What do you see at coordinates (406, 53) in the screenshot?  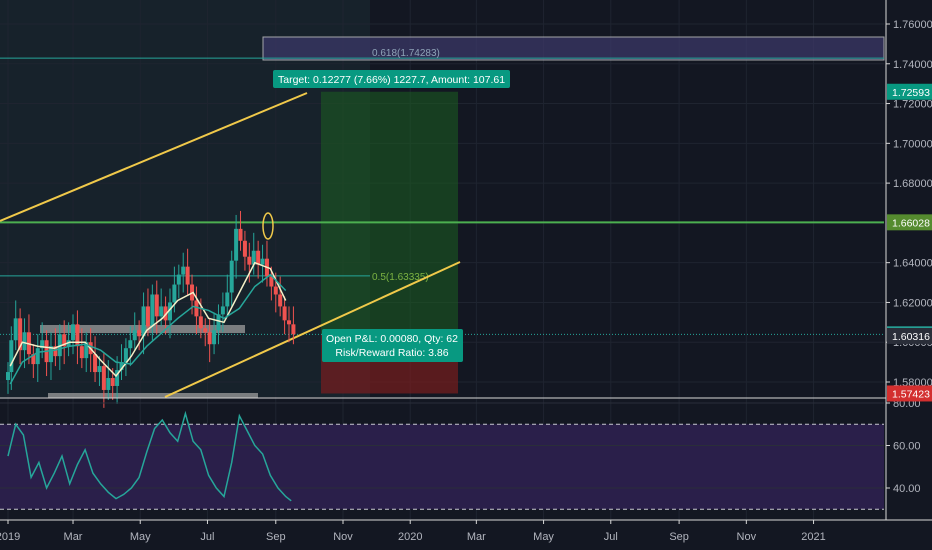 I see `fib-label-618: 0.618(1.74283)` at bounding box center [406, 53].